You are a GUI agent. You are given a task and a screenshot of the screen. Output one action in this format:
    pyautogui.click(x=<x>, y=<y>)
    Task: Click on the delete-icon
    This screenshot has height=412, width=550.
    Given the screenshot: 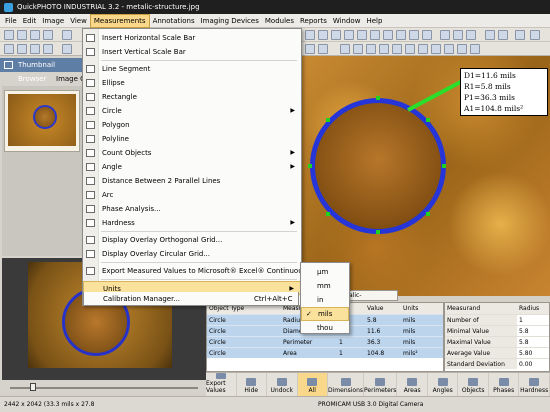 What is the action you would take?
    pyautogui.click(x=371, y=49)
    